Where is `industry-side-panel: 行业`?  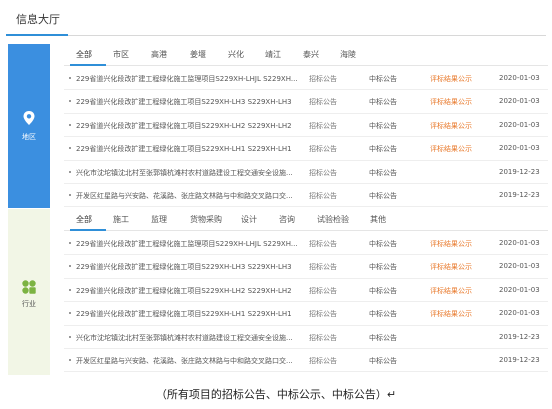 industry-side-panel: 行业 is located at coordinates (29, 292).